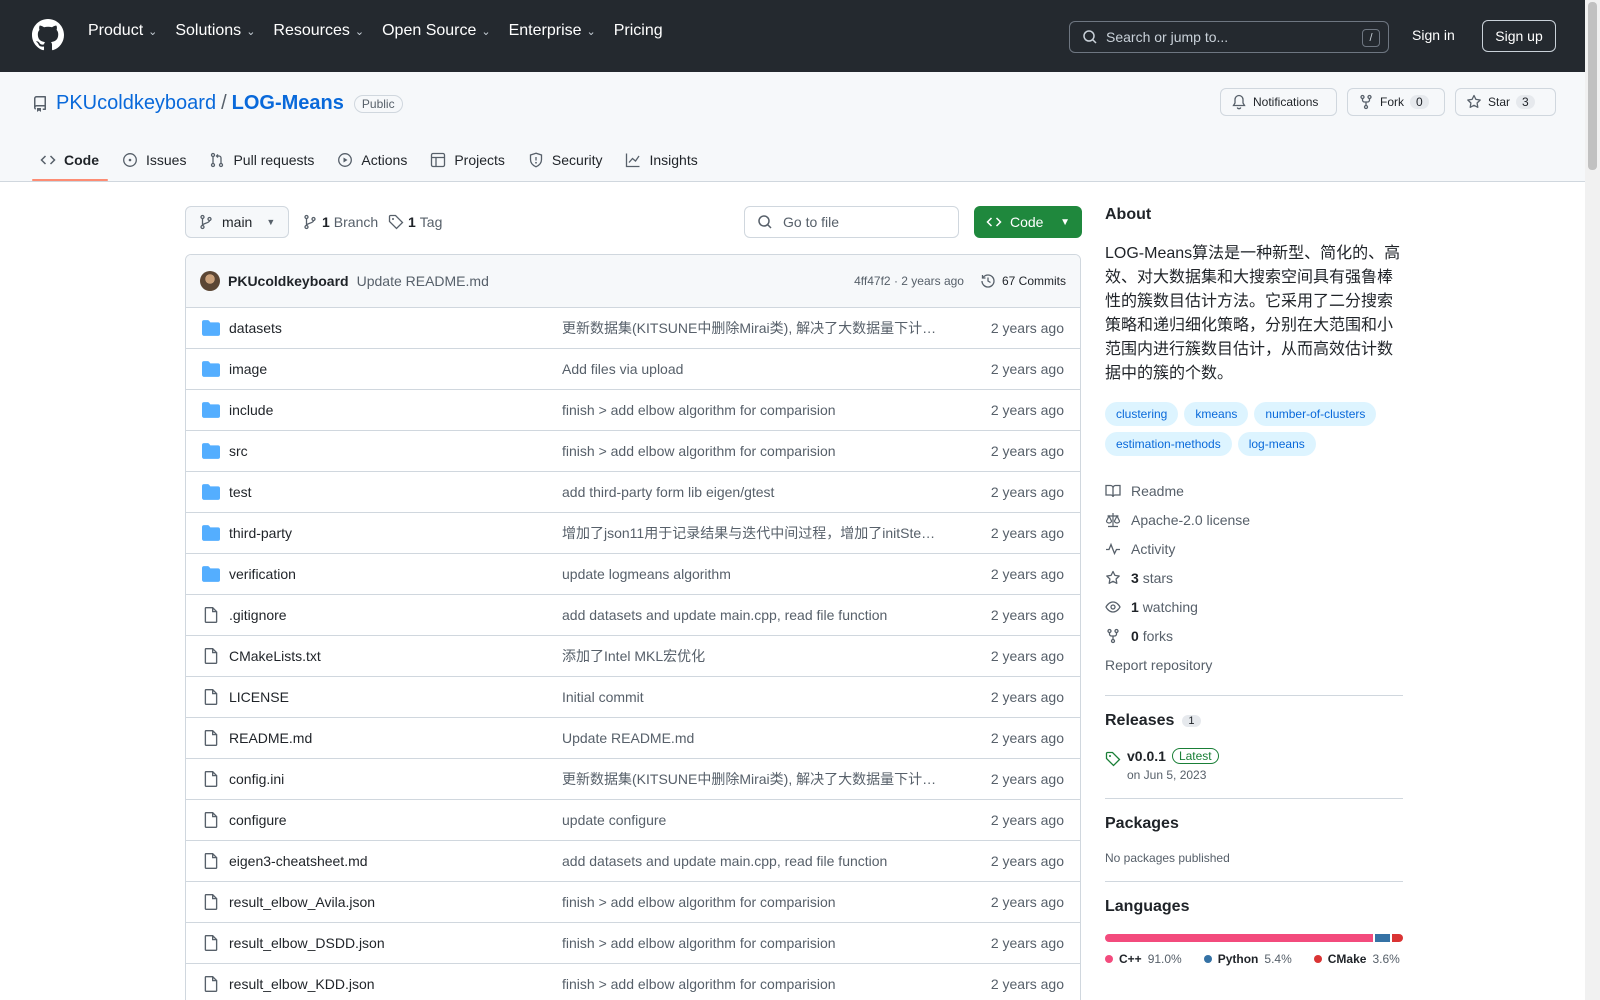 This screenshot has width=1600, height=1000. What do you see at coordinates (395, 984) in the screenshot?
I see `file-name-link: result_elbow_KDD.json` at bounding box center [395, 984].